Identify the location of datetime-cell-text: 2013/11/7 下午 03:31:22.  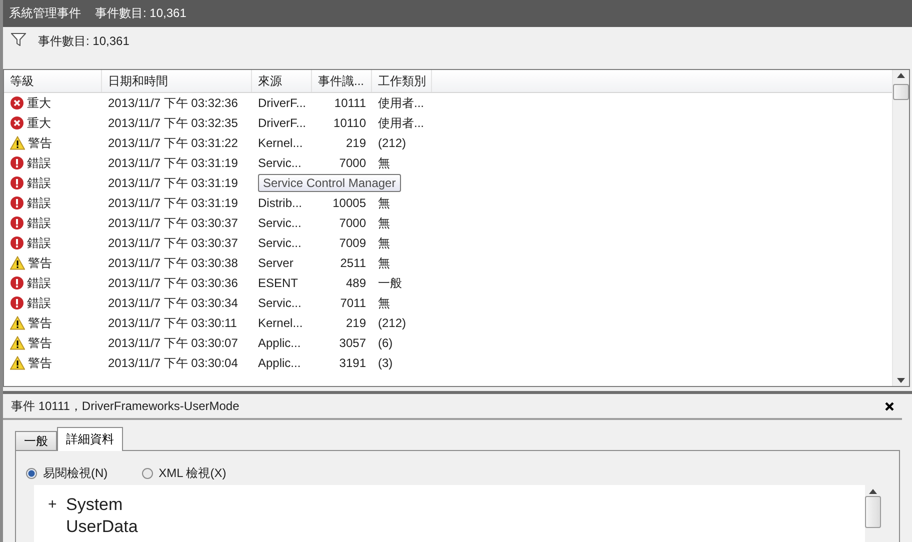
(173, 143).